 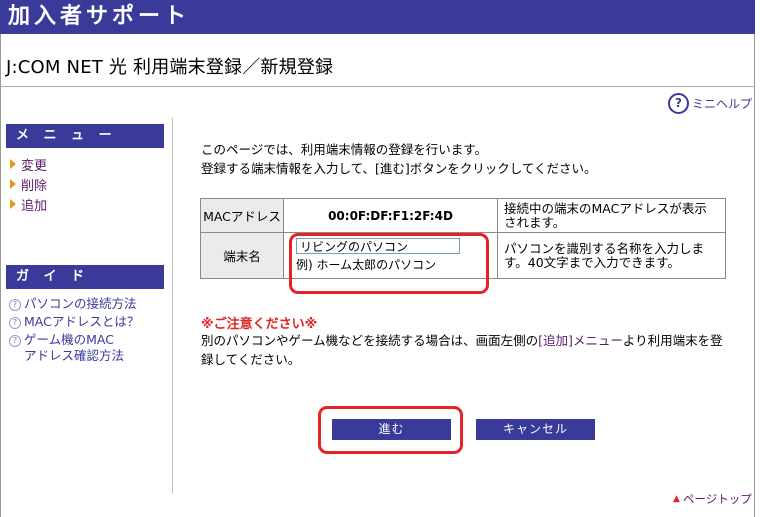 What do you see at coordinates (754, 275) in the screenshot?
I see `frame-right-border` at bounding box center [754, 275].